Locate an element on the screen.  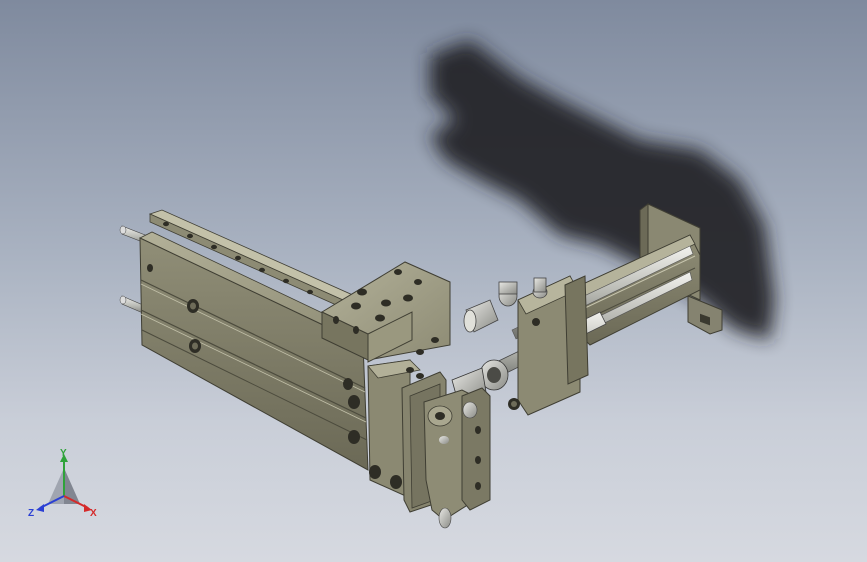
y-axis-label: Y is located at coordinates (63, 453).